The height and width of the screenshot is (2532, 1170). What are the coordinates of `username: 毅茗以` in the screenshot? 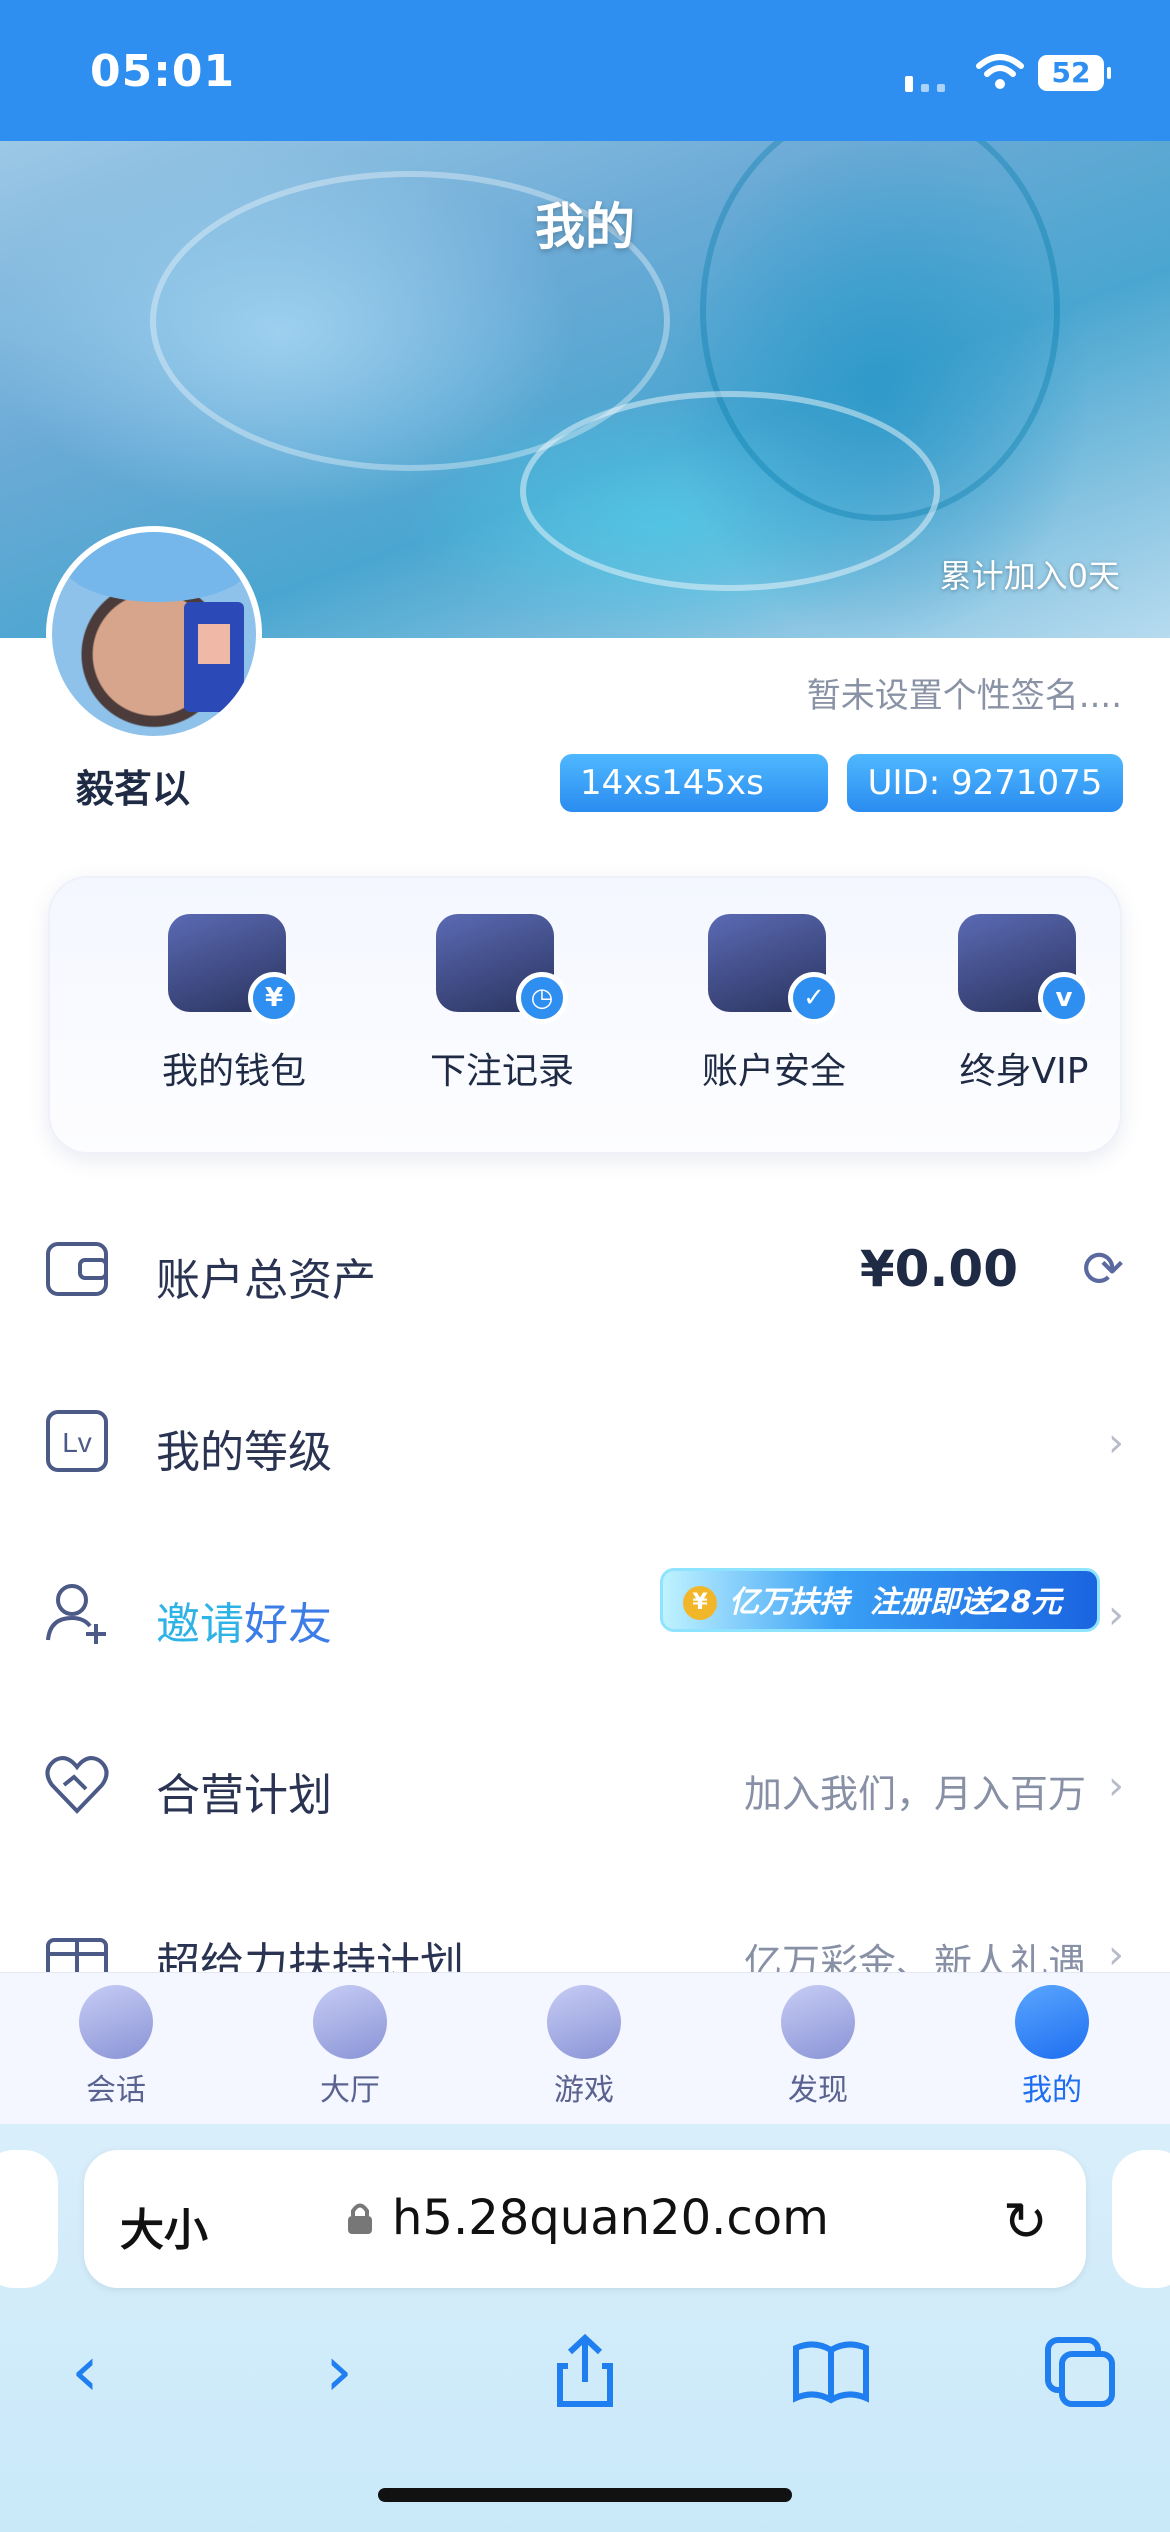 It's located at (133, 789).